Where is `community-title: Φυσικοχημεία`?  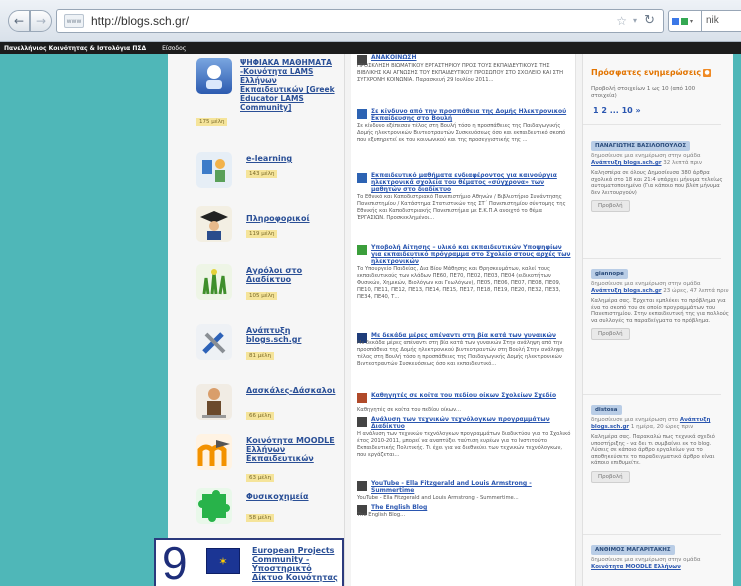
community-title: Φυσικοχημεία is located at coordinates (293, 496).